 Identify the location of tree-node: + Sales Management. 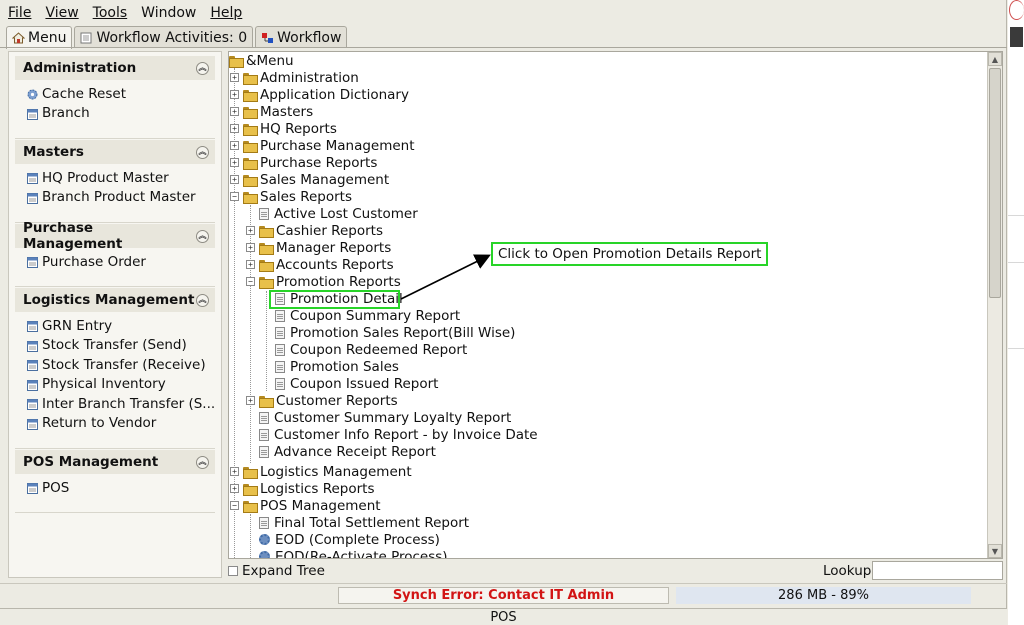
(309, 179).